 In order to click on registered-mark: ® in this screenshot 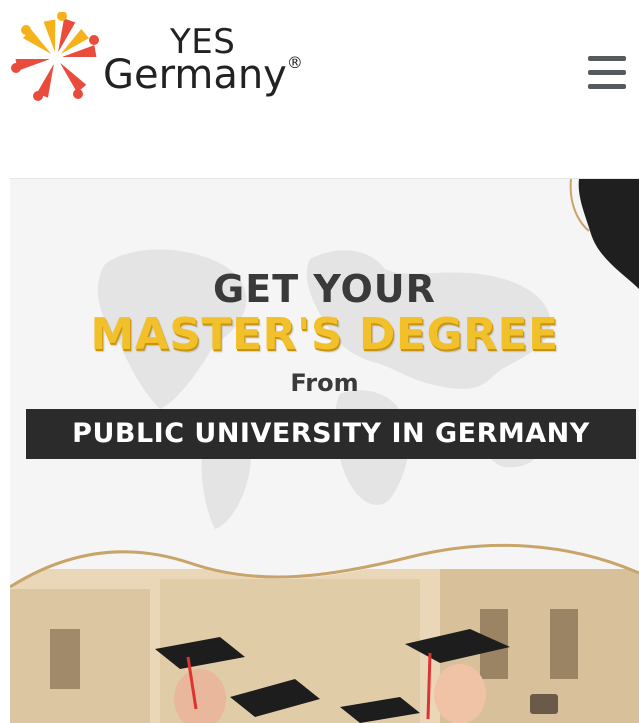, I will do `click(294, 62)`.